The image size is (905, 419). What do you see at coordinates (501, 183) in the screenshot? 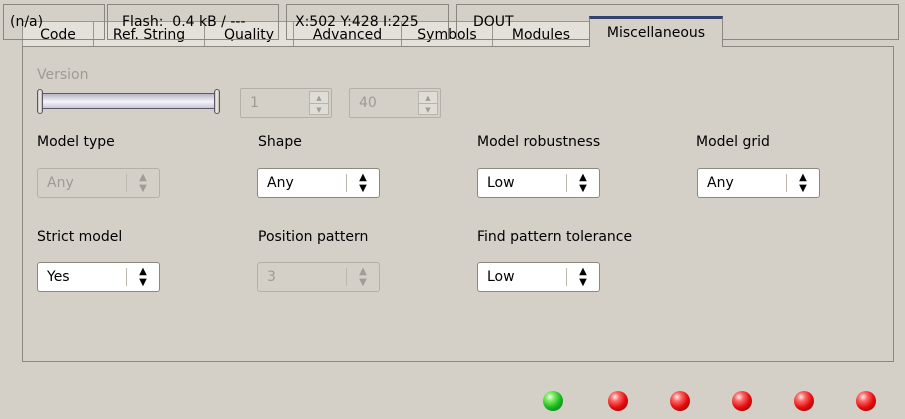
I see `model-robustness-value: Low` at bounding box center [501, 183].